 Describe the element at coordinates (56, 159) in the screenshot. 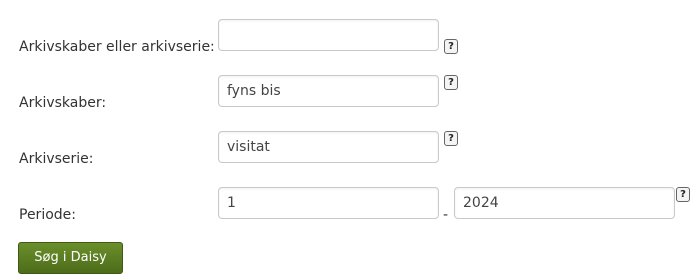

I see `series-label: Arkivserie:` at that location.